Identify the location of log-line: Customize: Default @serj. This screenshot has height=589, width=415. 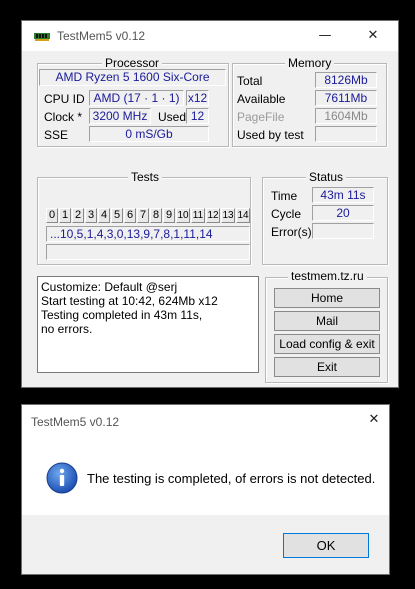
(109, 287).